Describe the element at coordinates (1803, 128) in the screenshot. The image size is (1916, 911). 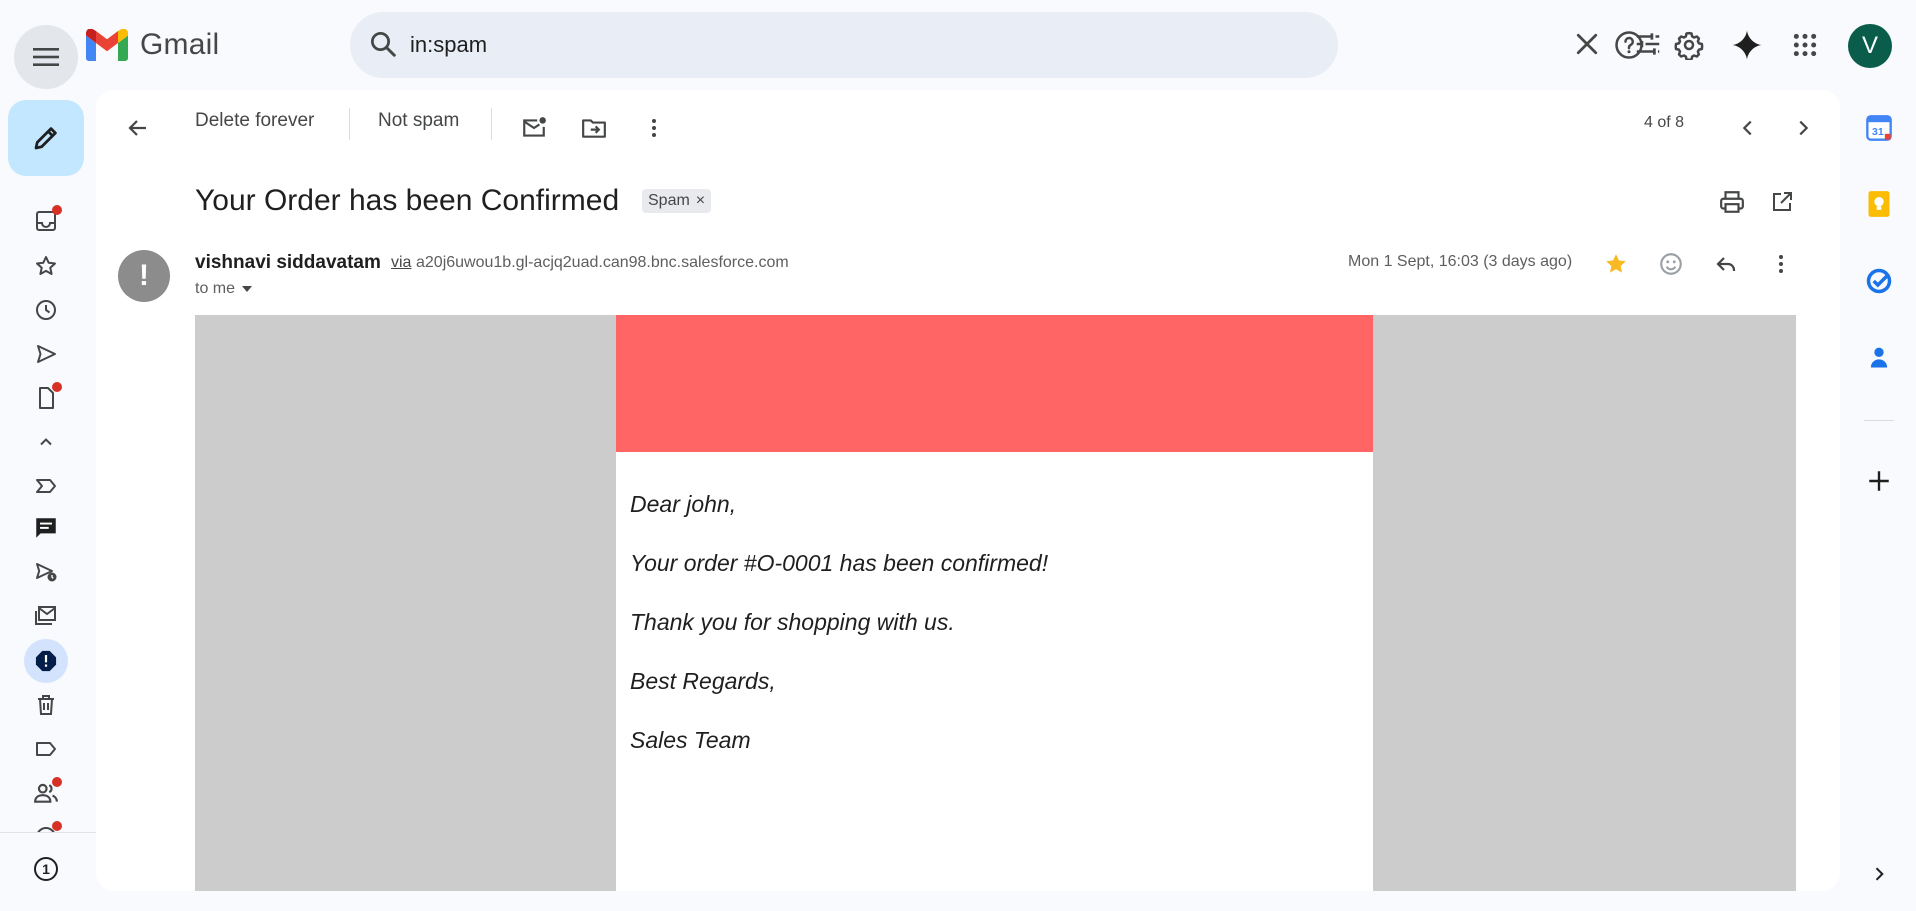
I see `older-button` at that location.